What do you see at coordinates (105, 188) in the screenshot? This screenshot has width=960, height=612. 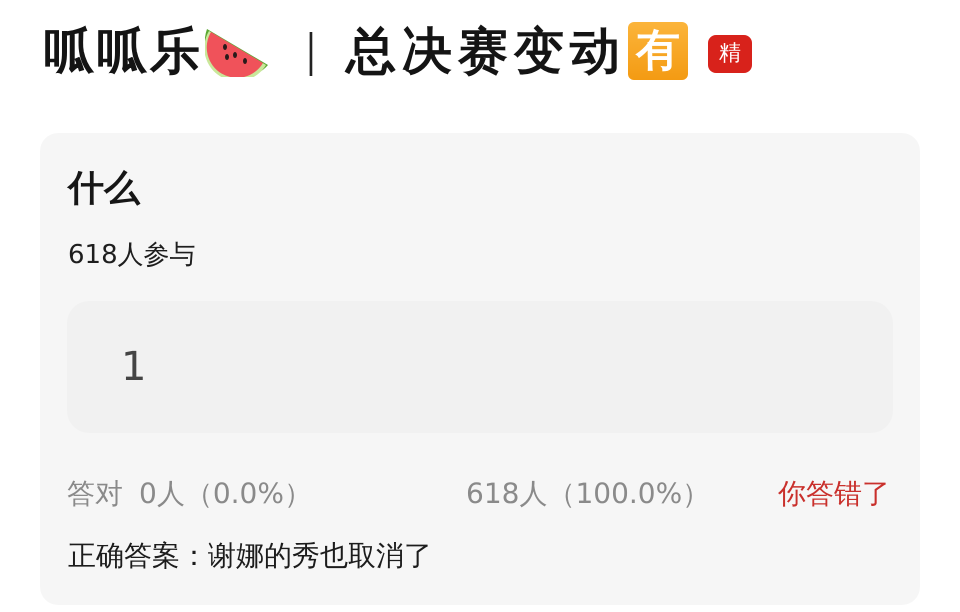 I see `question-title: 什么` at bounding box center [105, 188].